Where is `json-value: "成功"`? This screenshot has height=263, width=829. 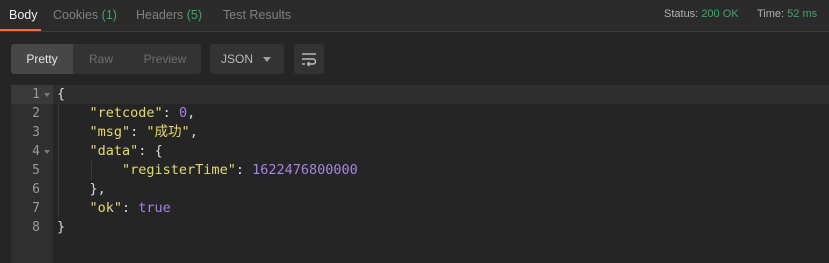 json-value: "成功" is located at coordinates (168, 132).